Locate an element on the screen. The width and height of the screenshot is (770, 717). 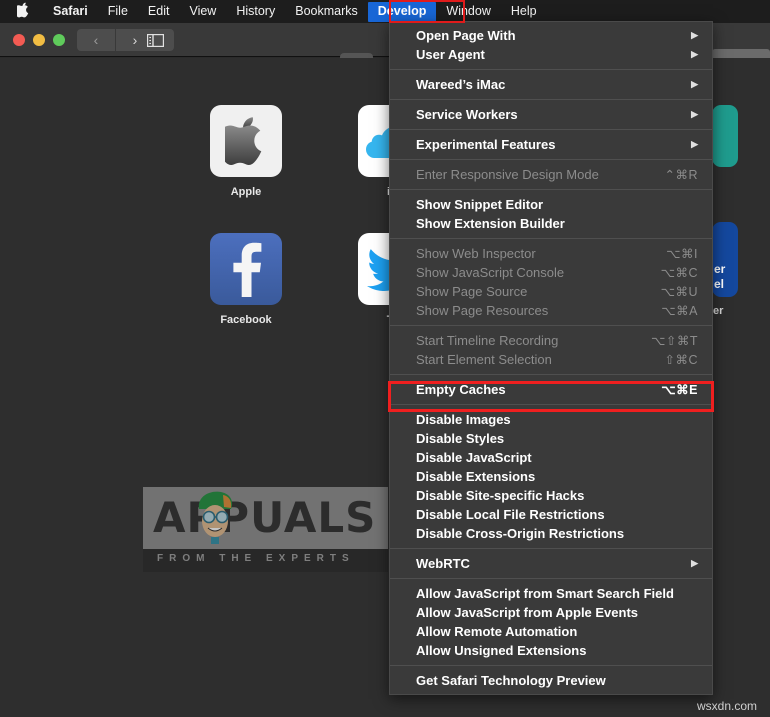
menu-item-allow-remote-automation: Allow Remote Automation is located at coordinates (551, 631).